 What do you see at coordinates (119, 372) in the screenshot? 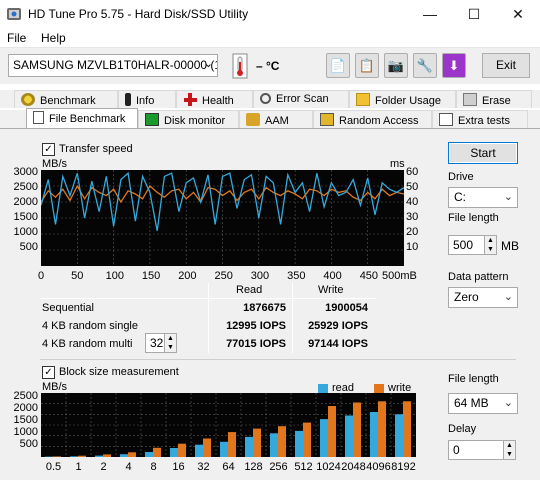
I see `block-size-label: Block size measurement` at bounding box center [119, 372].